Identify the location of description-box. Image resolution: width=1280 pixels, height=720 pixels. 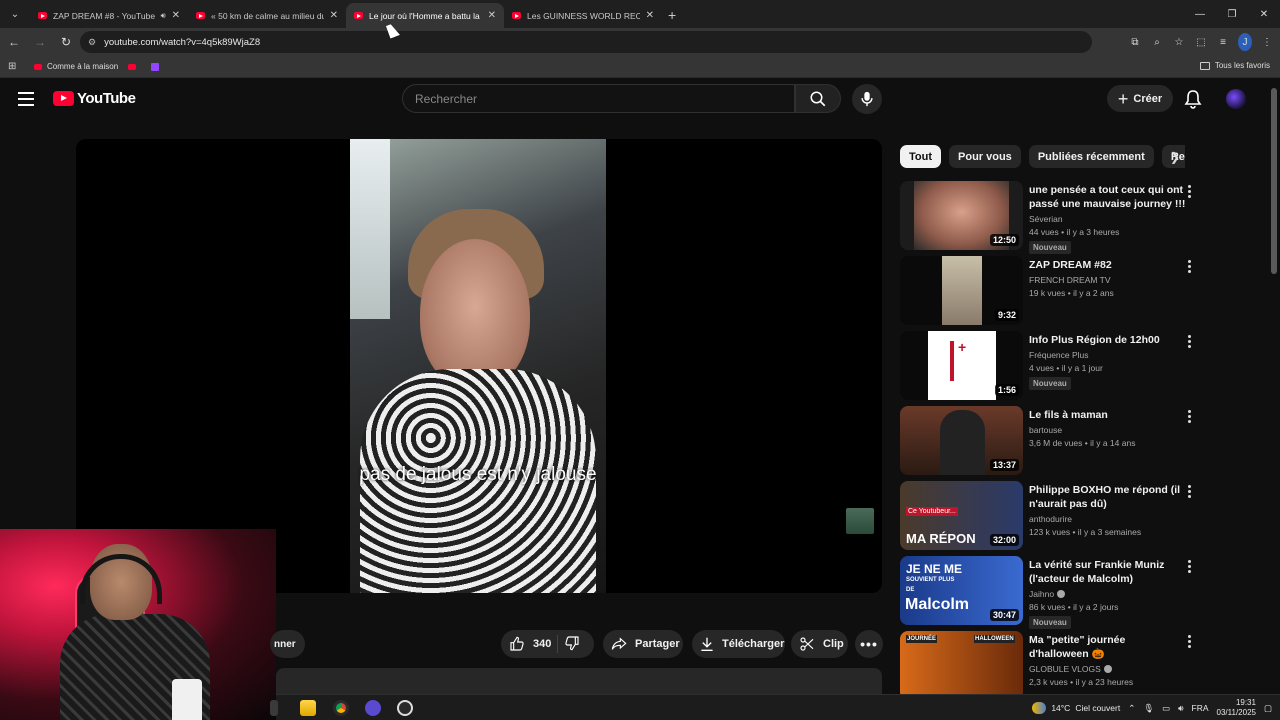
(579, 681).